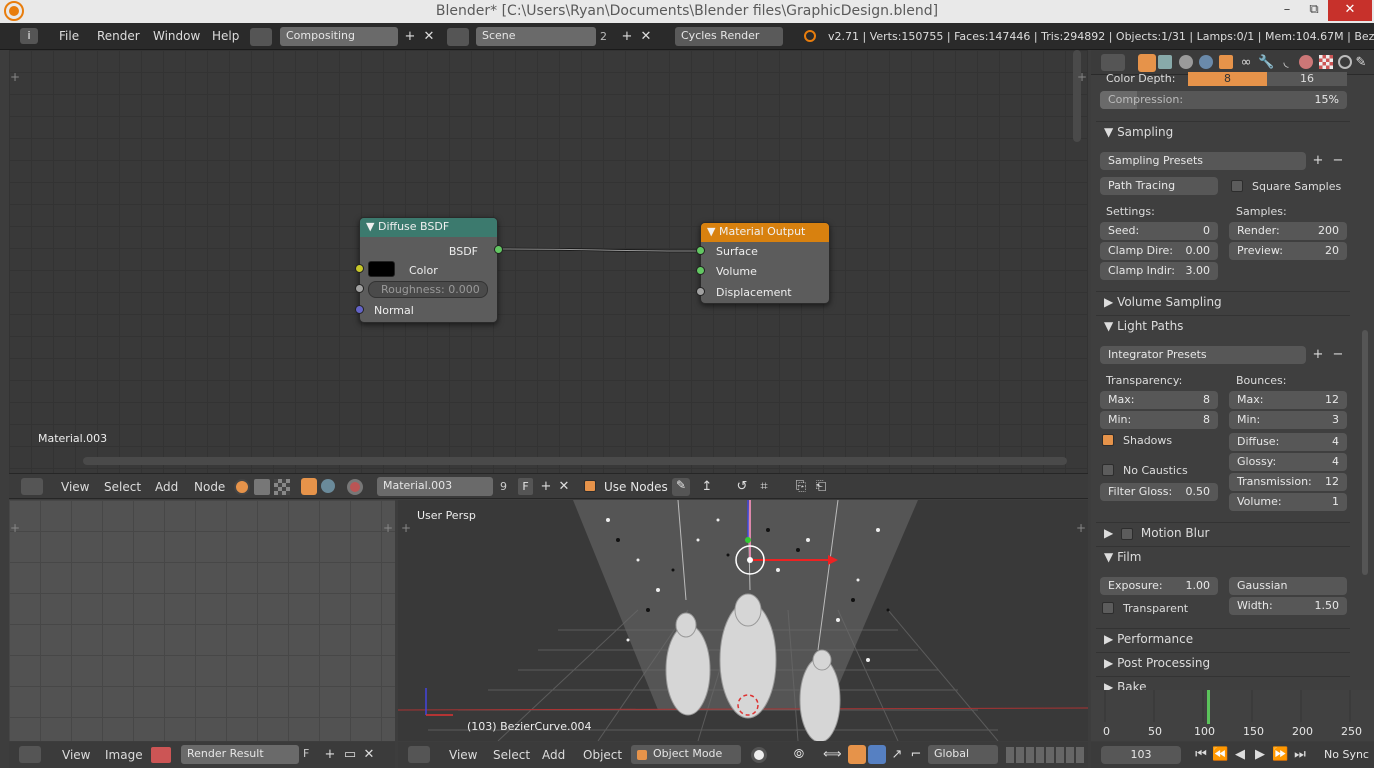 This screenshot has height=768, width=1374. What do you see at coordinates (1288, 251) in the screenshot?
I see `preview-samples-field: Preview: 20` at bounding box center [1288, 251].